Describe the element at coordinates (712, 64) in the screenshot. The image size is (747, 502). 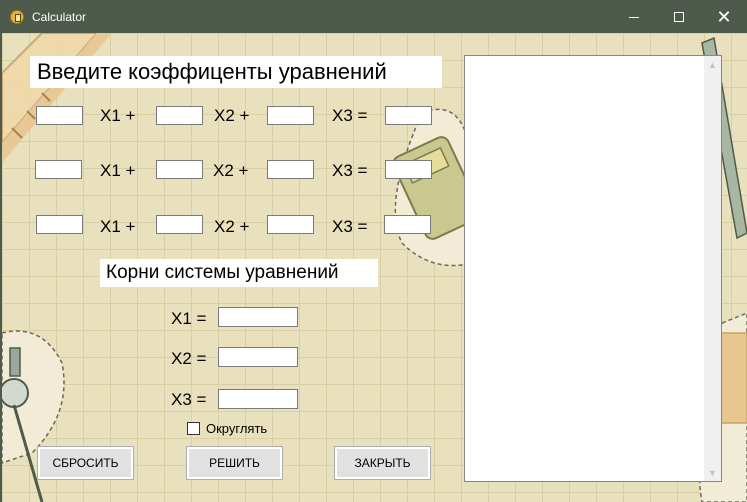
I see `chevron-up-icon: ▲` at that location.